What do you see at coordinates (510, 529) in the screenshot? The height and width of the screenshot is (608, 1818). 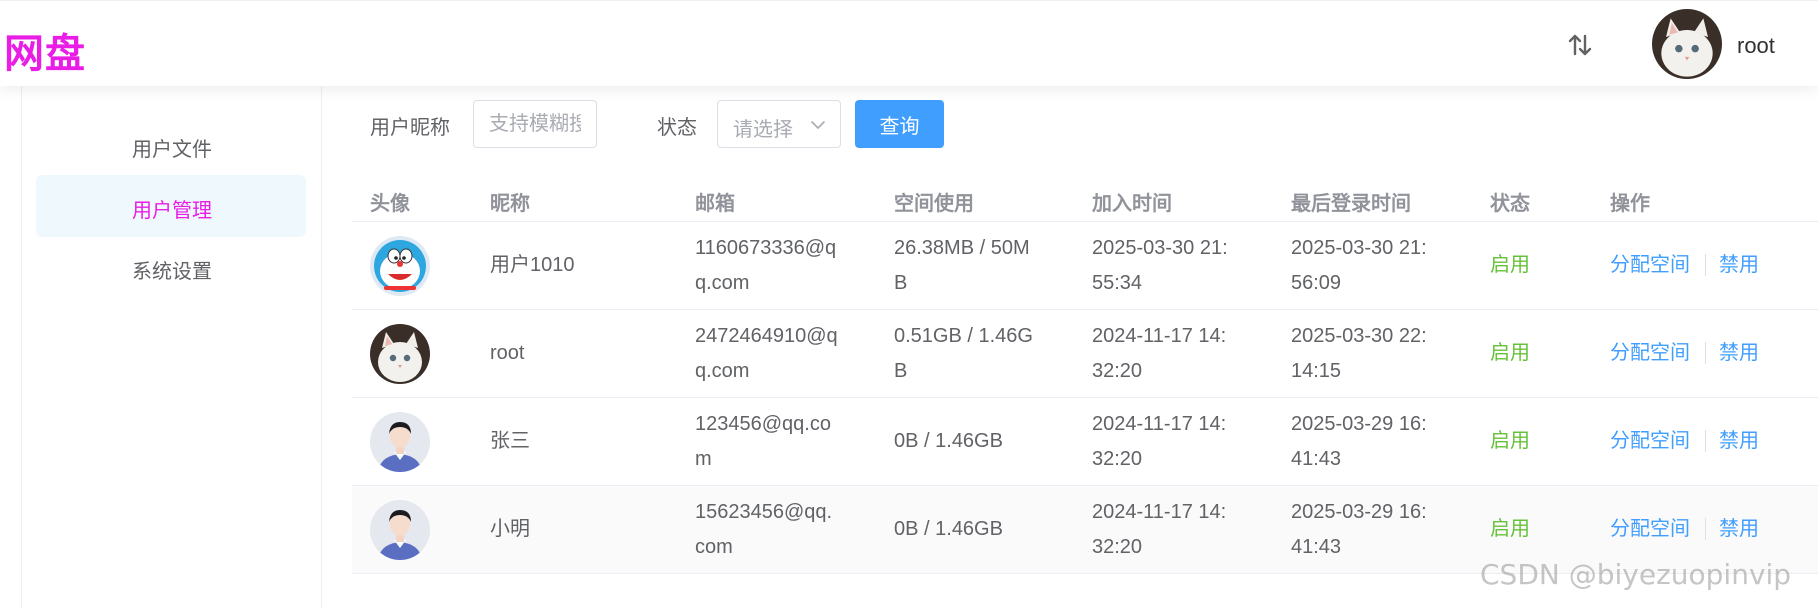 I see `nickname-cell: 小明` at bounding box center [510, 529].